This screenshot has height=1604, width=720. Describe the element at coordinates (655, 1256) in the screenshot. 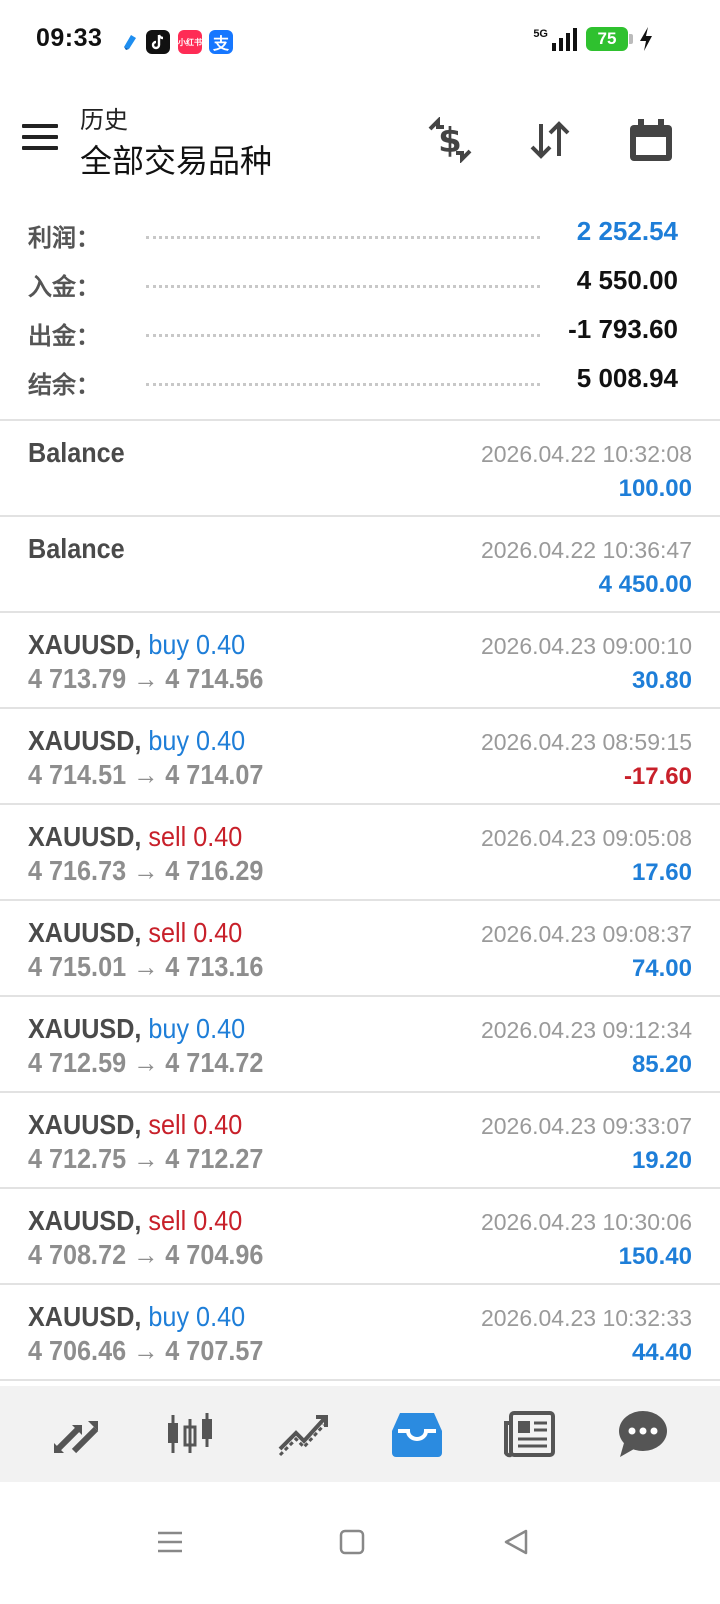

I see `deal-profit: 150.40` at that location.